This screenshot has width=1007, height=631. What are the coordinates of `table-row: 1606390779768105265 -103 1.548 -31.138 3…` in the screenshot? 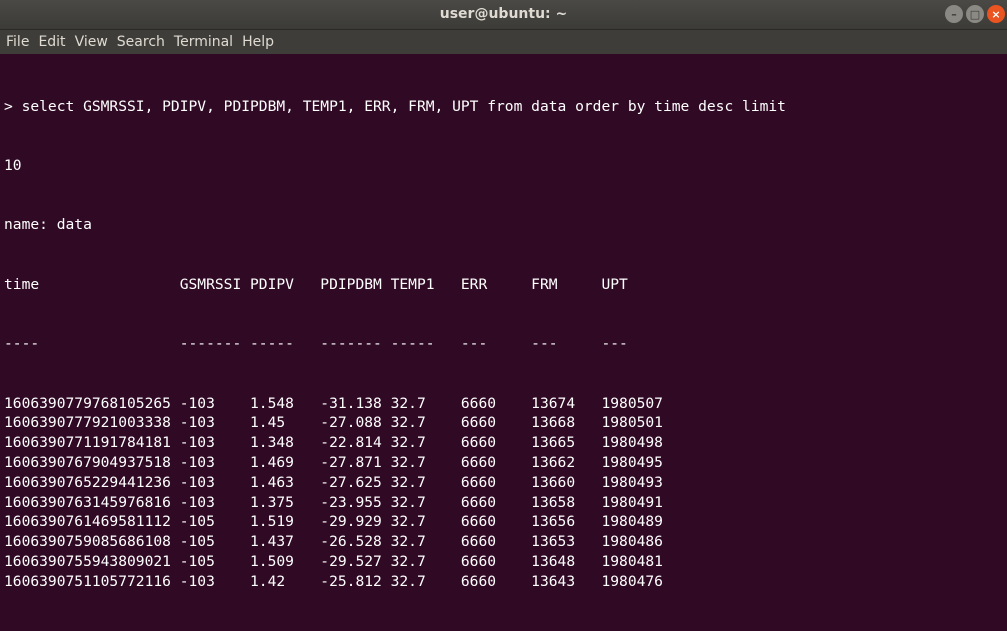 It's located at (333, 403).